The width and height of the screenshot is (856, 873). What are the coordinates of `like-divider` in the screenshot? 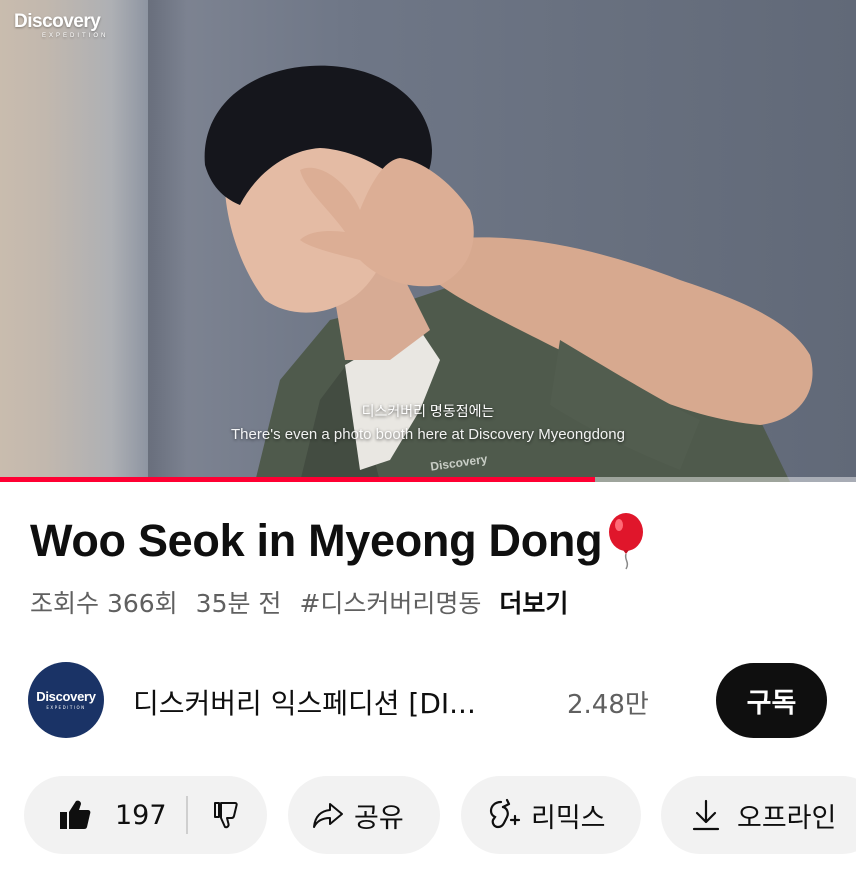 It's located at (186, 815).